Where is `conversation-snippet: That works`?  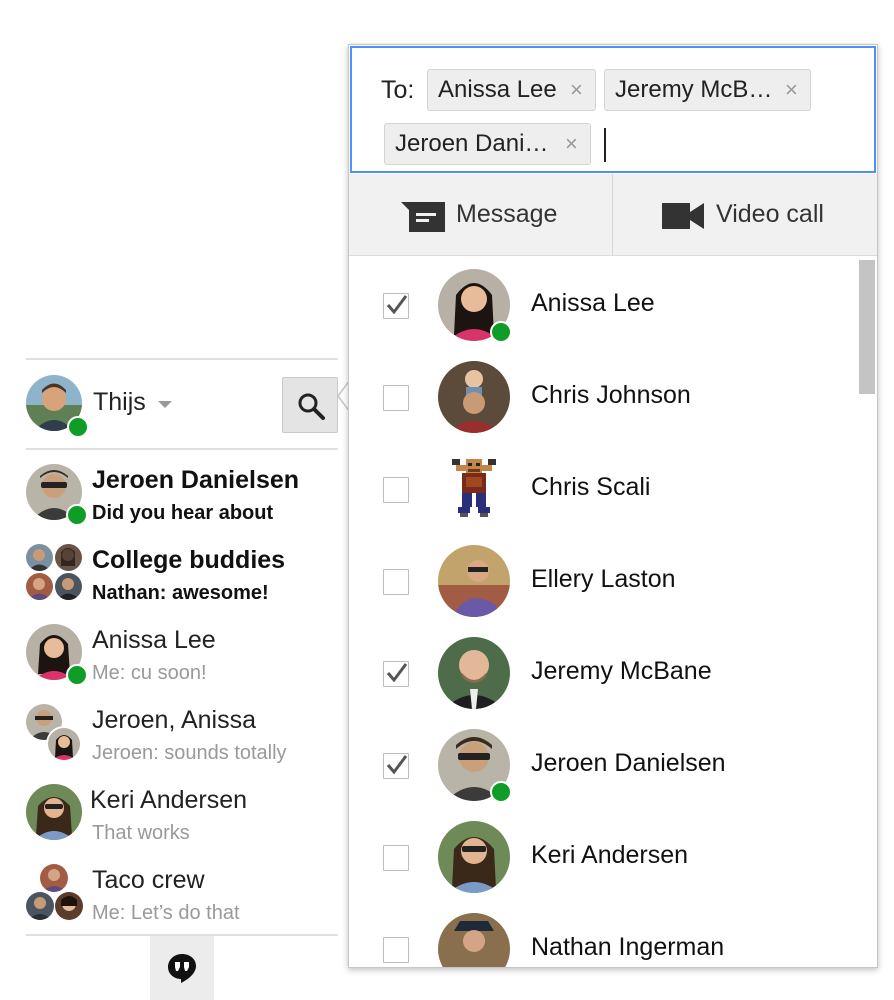
conversation-snippet: That works is located at coordinates (141, 833).